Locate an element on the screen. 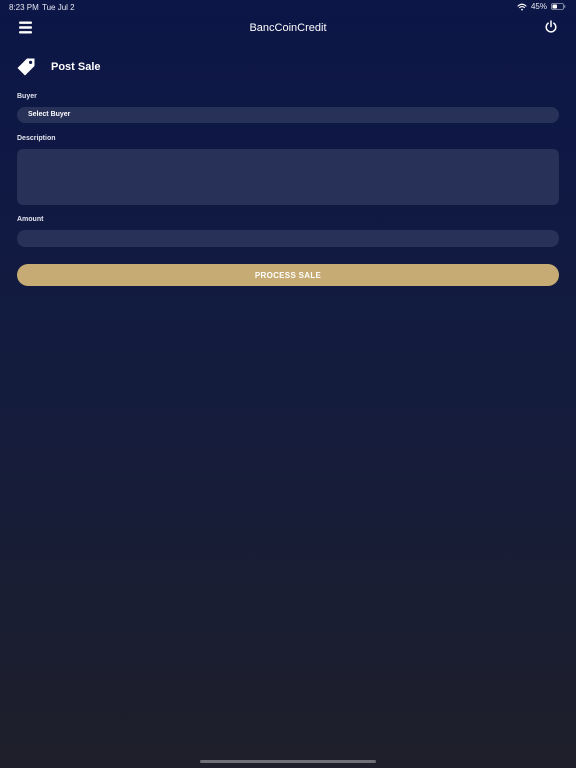 This screenshot has height=768, width=576. battery-percent: 45% is located at coordinates (538, 6).